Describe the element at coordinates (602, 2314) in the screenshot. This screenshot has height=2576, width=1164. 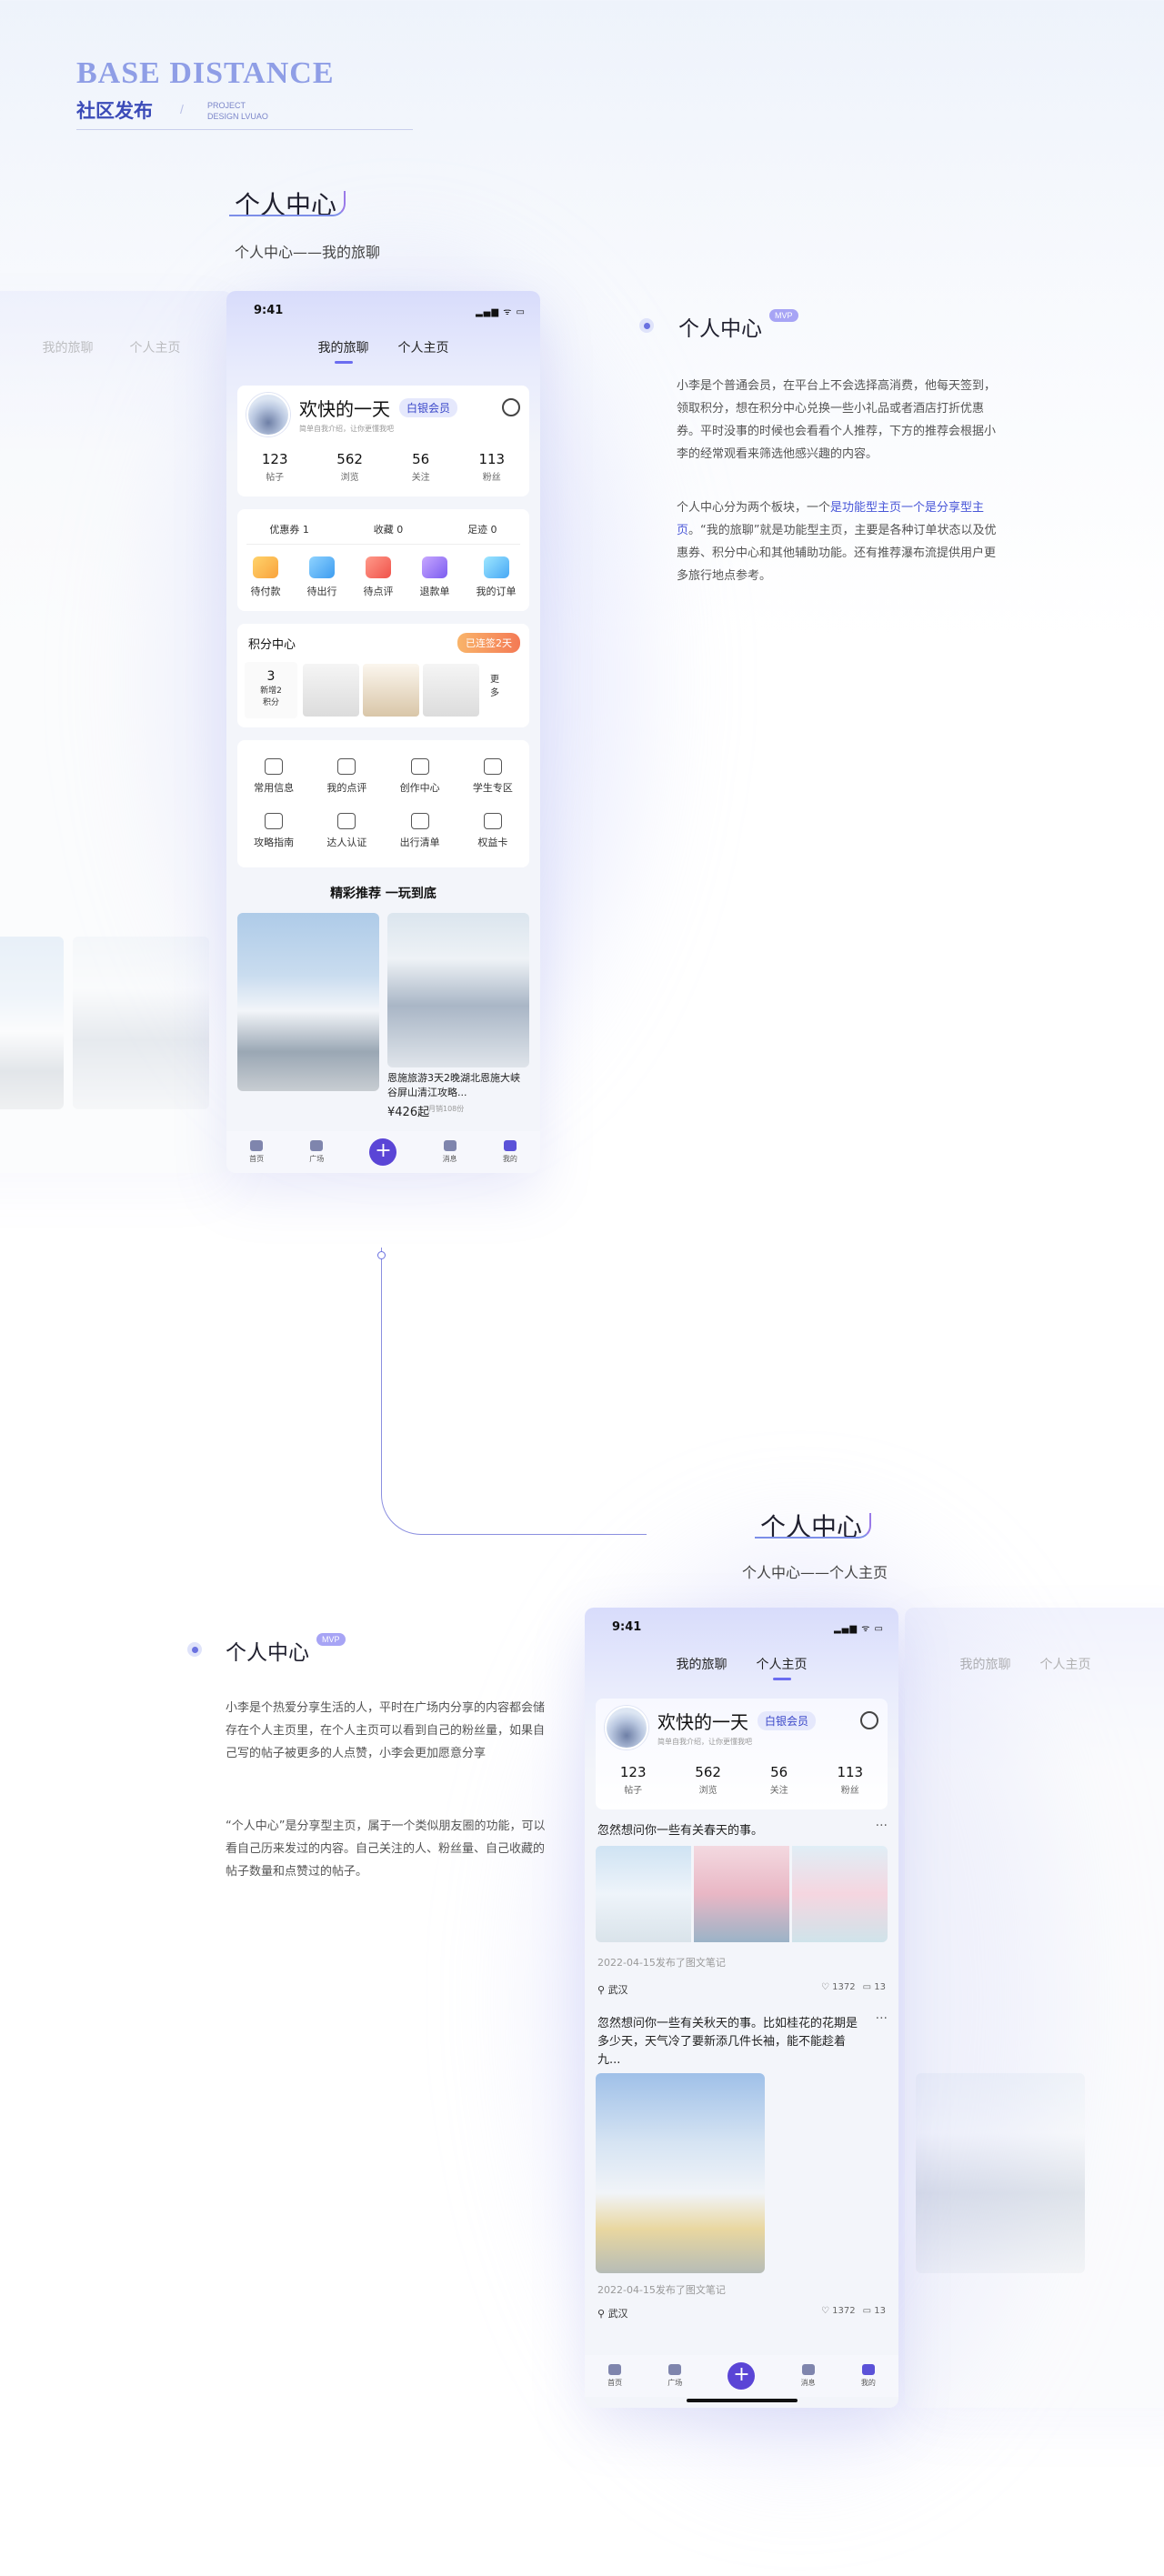
I see `pin-icon: ⚲` at that location.